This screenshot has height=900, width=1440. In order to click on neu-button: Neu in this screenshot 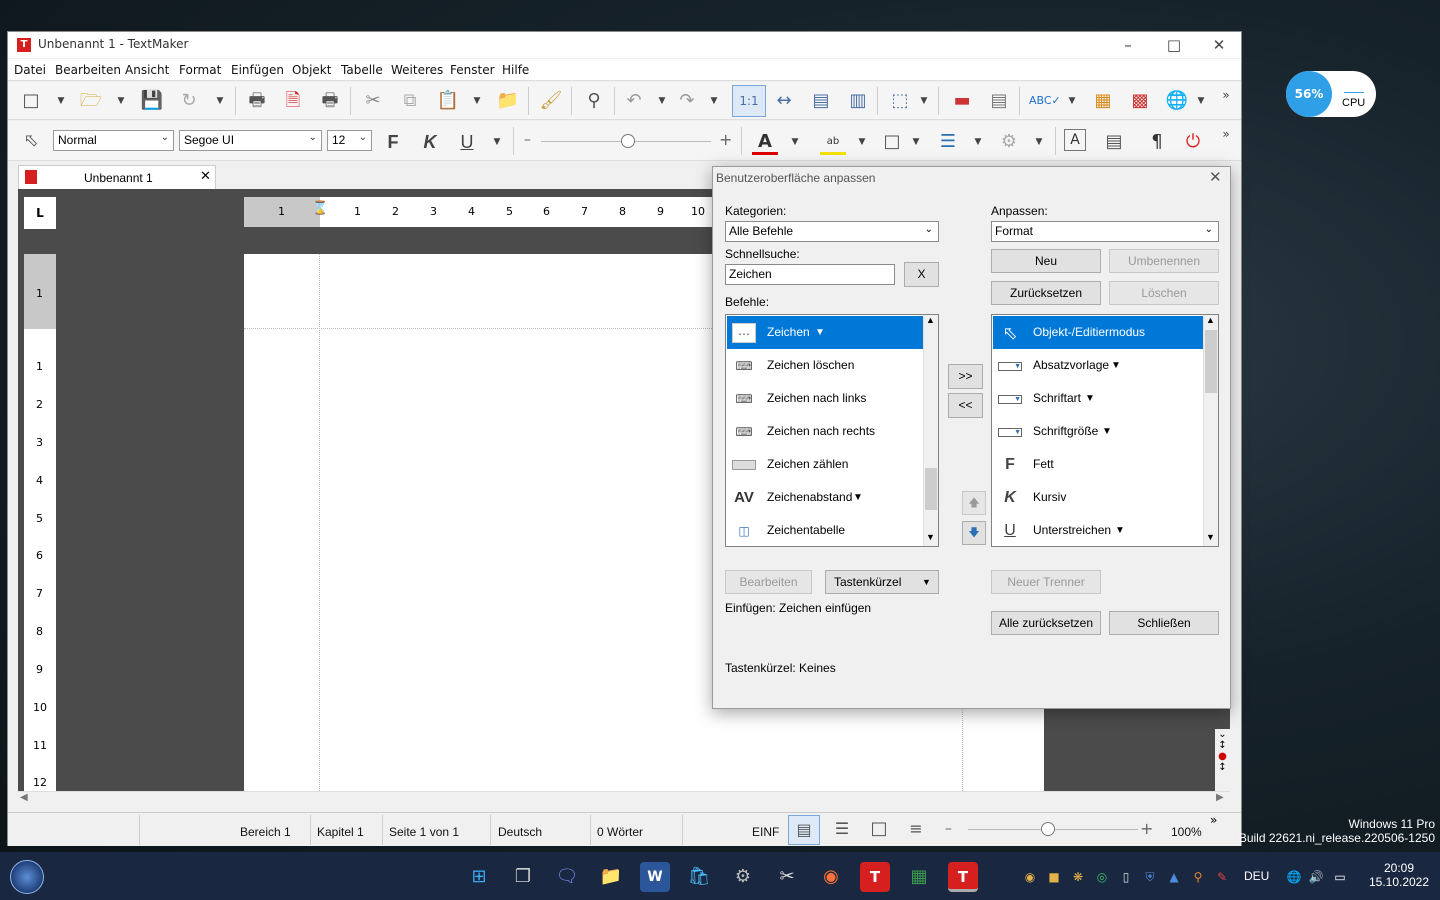, I will do `click(1046, 261)`.